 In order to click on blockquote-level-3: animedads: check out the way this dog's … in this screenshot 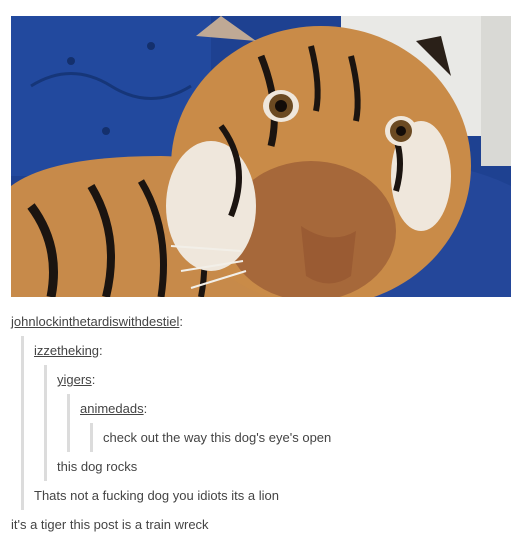, I will do `click(291, 423)`.